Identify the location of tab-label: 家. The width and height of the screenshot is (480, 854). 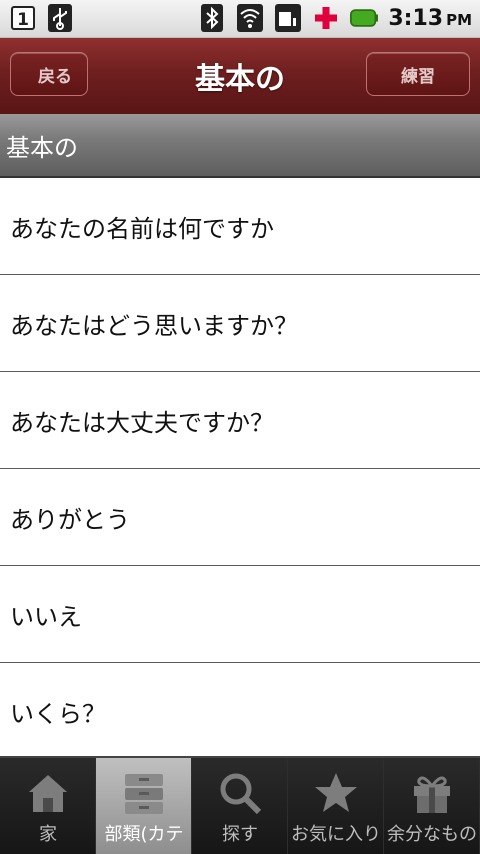
(48, 834).